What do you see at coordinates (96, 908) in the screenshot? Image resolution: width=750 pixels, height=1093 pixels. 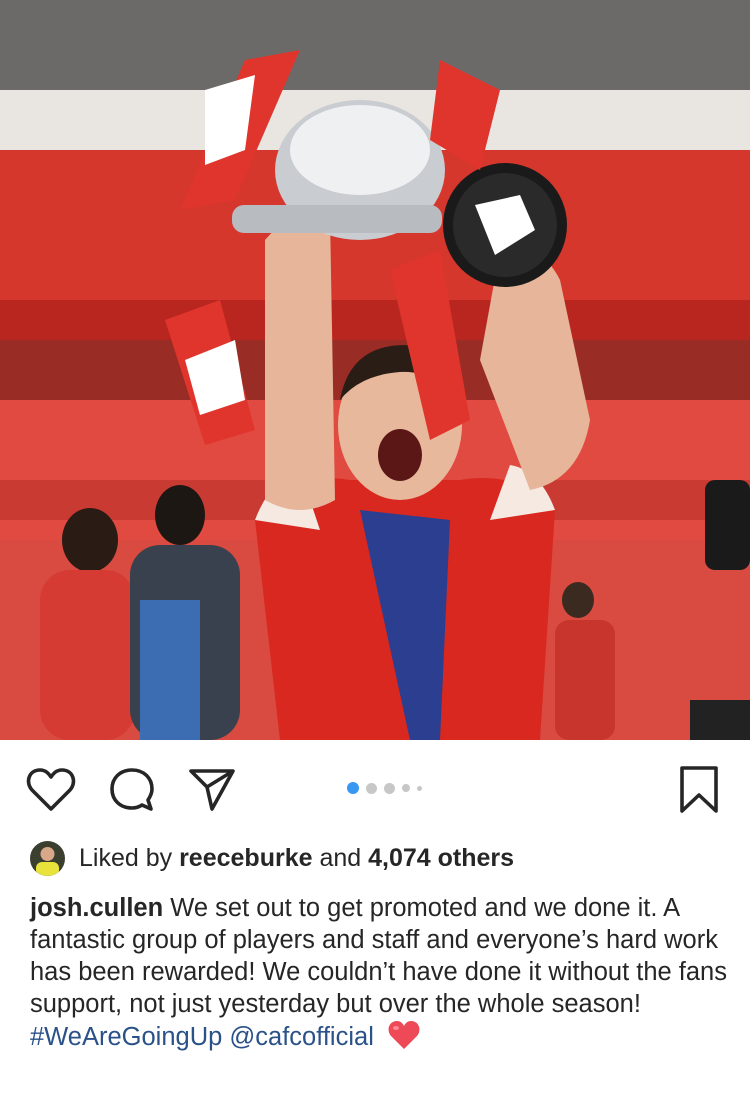 I see `caption-username: josh.cullen` at bounding box center [96, 908].